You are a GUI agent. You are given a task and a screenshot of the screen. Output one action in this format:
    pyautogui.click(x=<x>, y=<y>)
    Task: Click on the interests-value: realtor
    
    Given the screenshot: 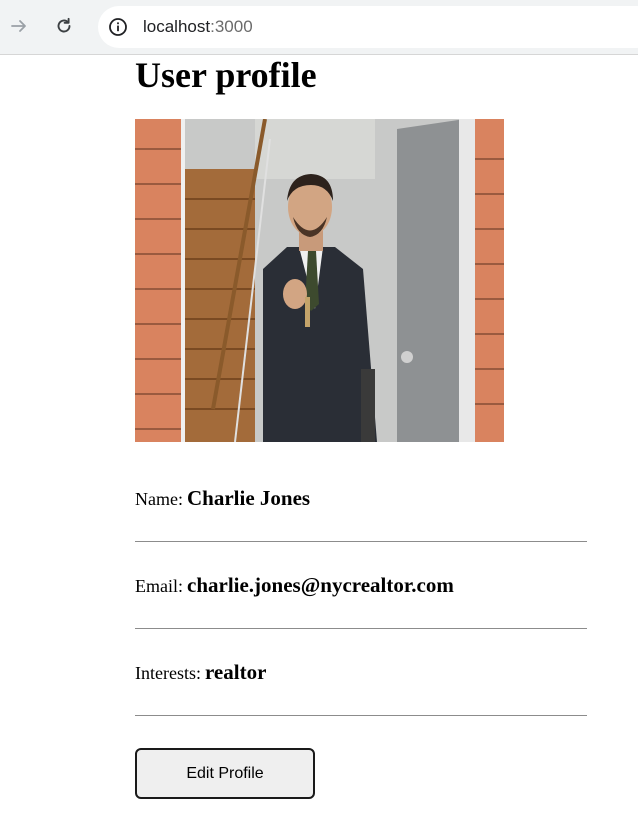 What is the action you would take?
    pyautogui.click(x=235, y=672)
    